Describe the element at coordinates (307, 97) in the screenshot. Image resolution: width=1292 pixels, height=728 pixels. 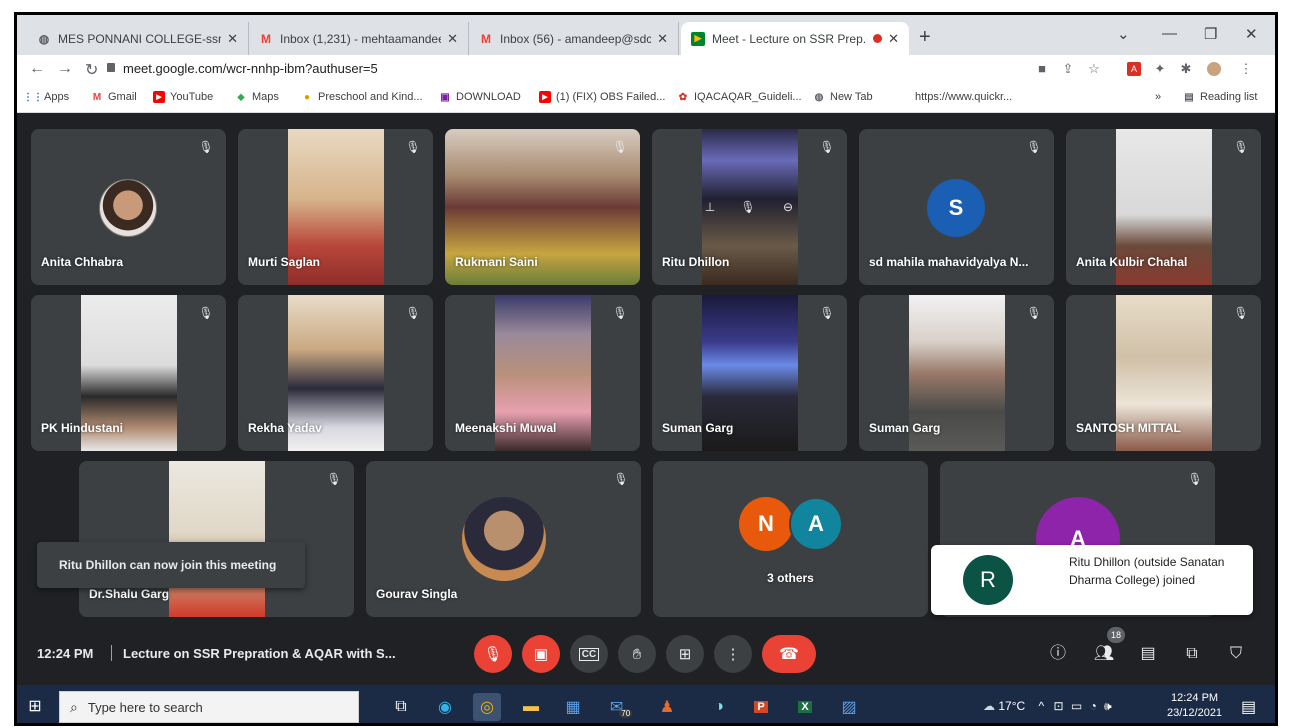
I see `bookmark-site-icon: ●` at that location.